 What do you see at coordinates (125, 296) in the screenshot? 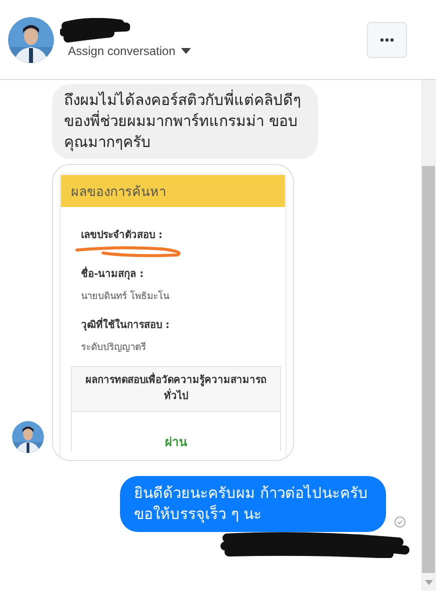
I see `field-value: นายบดินทร์ โพธิมะโน` at bounding box center [125, 296].